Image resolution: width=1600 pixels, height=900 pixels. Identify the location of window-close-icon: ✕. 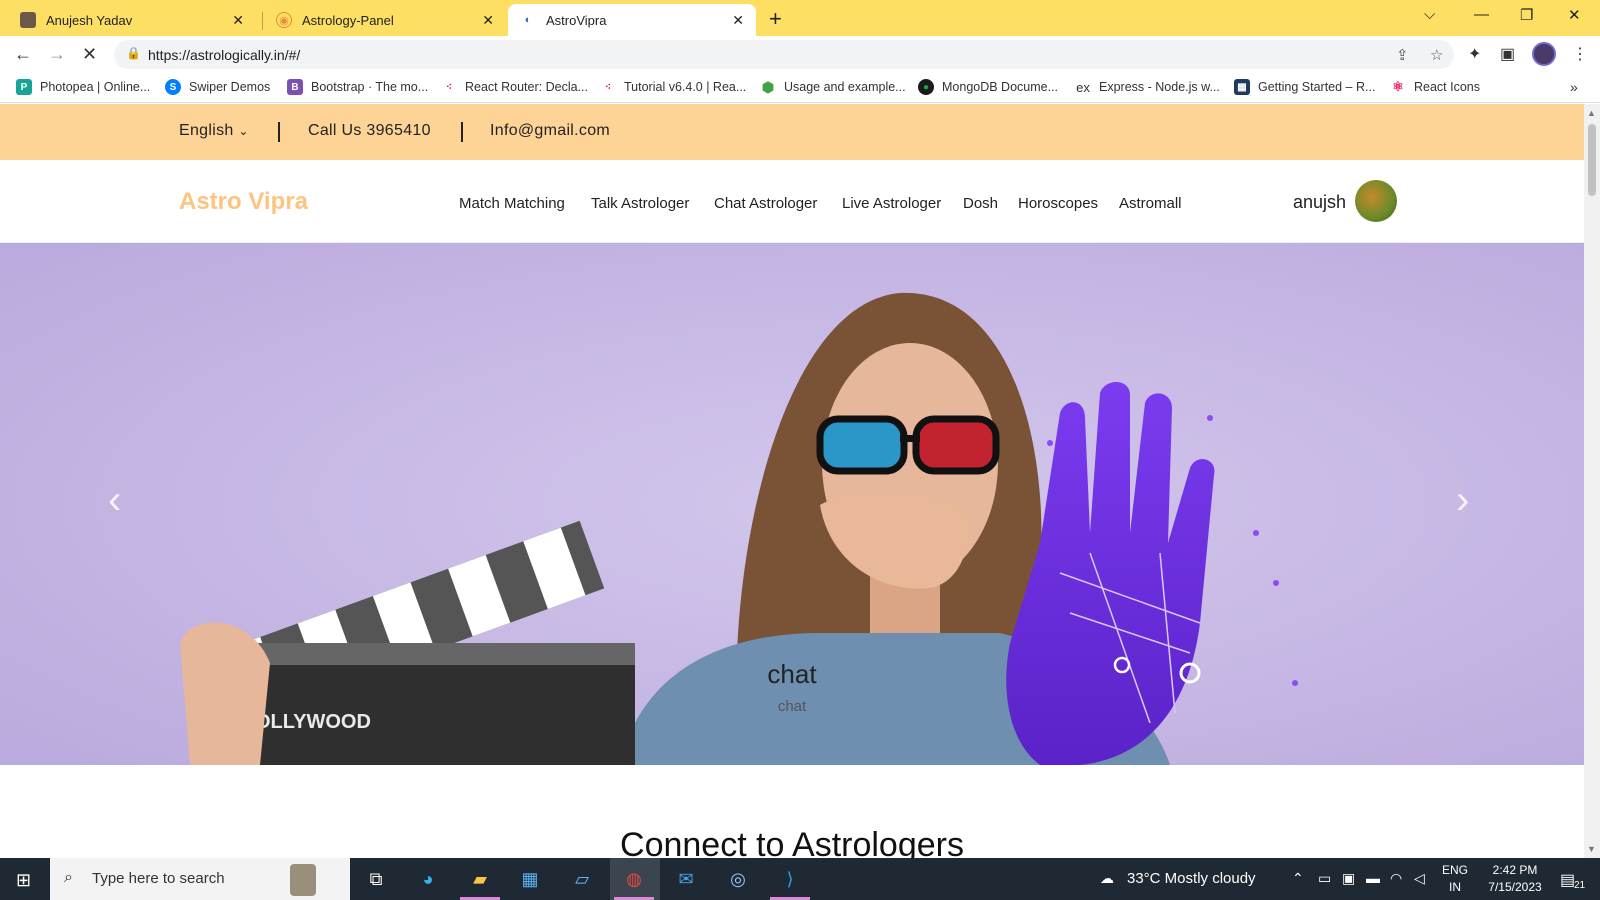
(1574, 15).